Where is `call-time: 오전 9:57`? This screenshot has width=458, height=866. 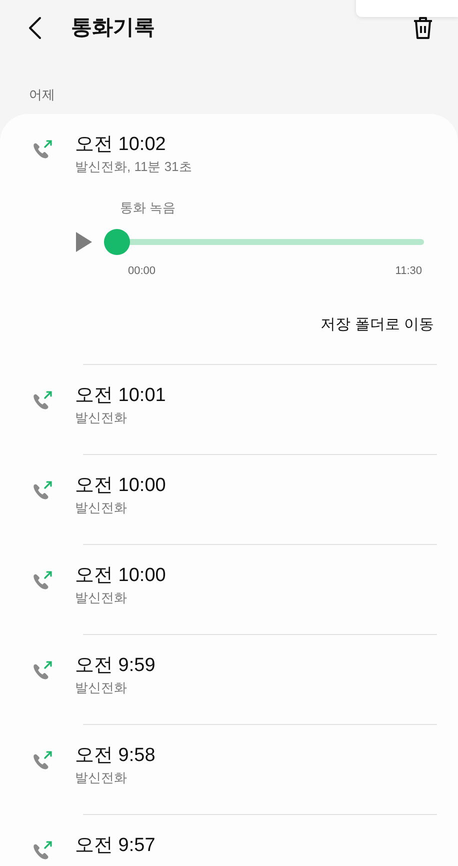
call-time: 오전 9:57 is located at coordinates (115, 846).